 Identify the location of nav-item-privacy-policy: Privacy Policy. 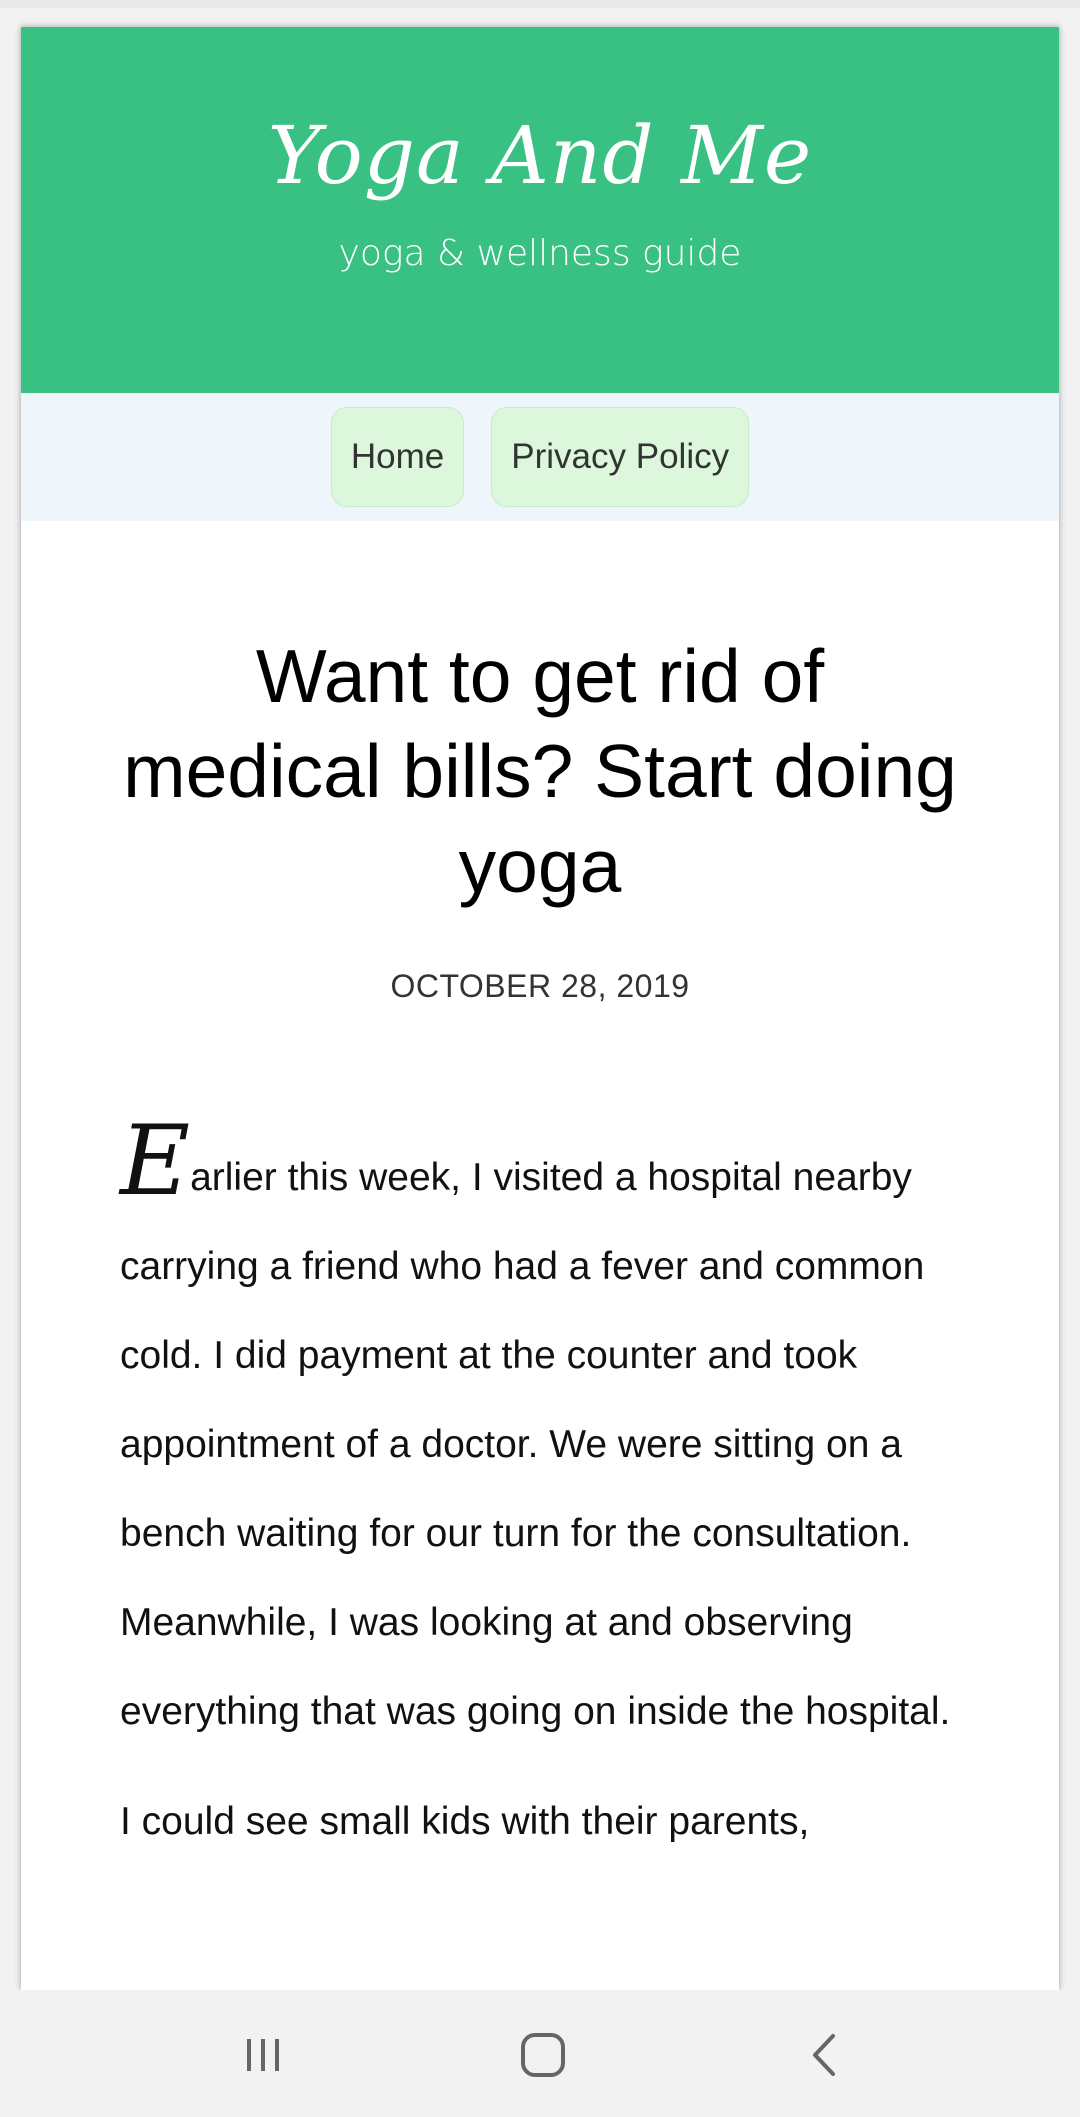
(620, 457).